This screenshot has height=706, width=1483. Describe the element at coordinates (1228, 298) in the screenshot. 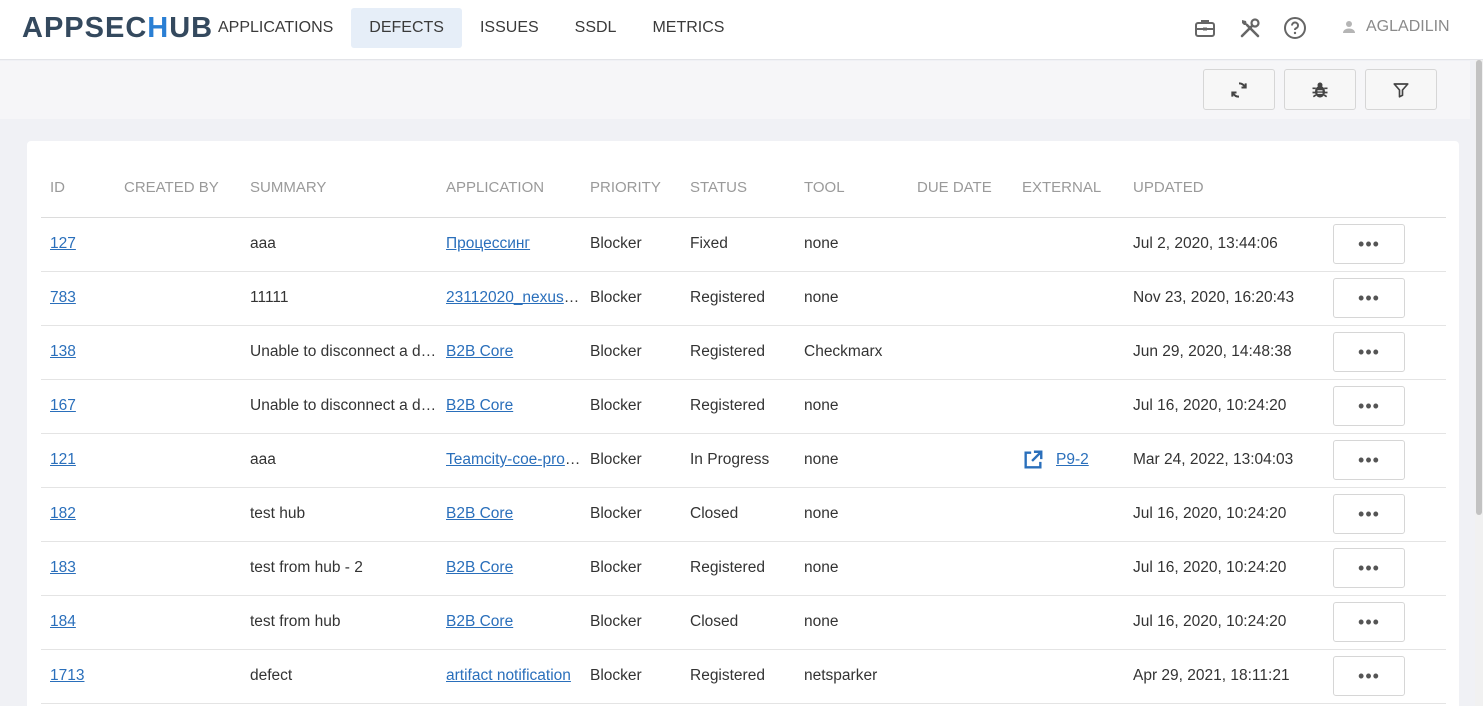

I see `updated: Nov 23, 2020, 16:20:43` at that location.